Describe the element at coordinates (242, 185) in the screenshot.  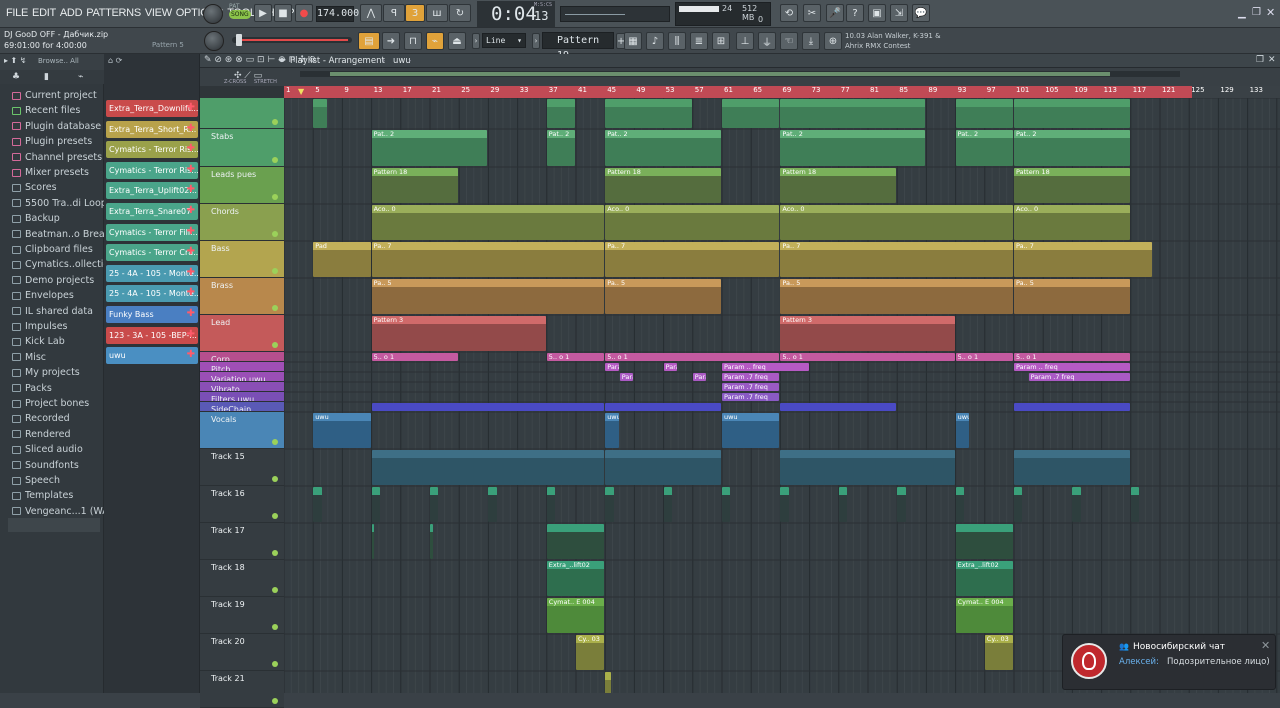
I see `track-header: Leads pues` at that location.